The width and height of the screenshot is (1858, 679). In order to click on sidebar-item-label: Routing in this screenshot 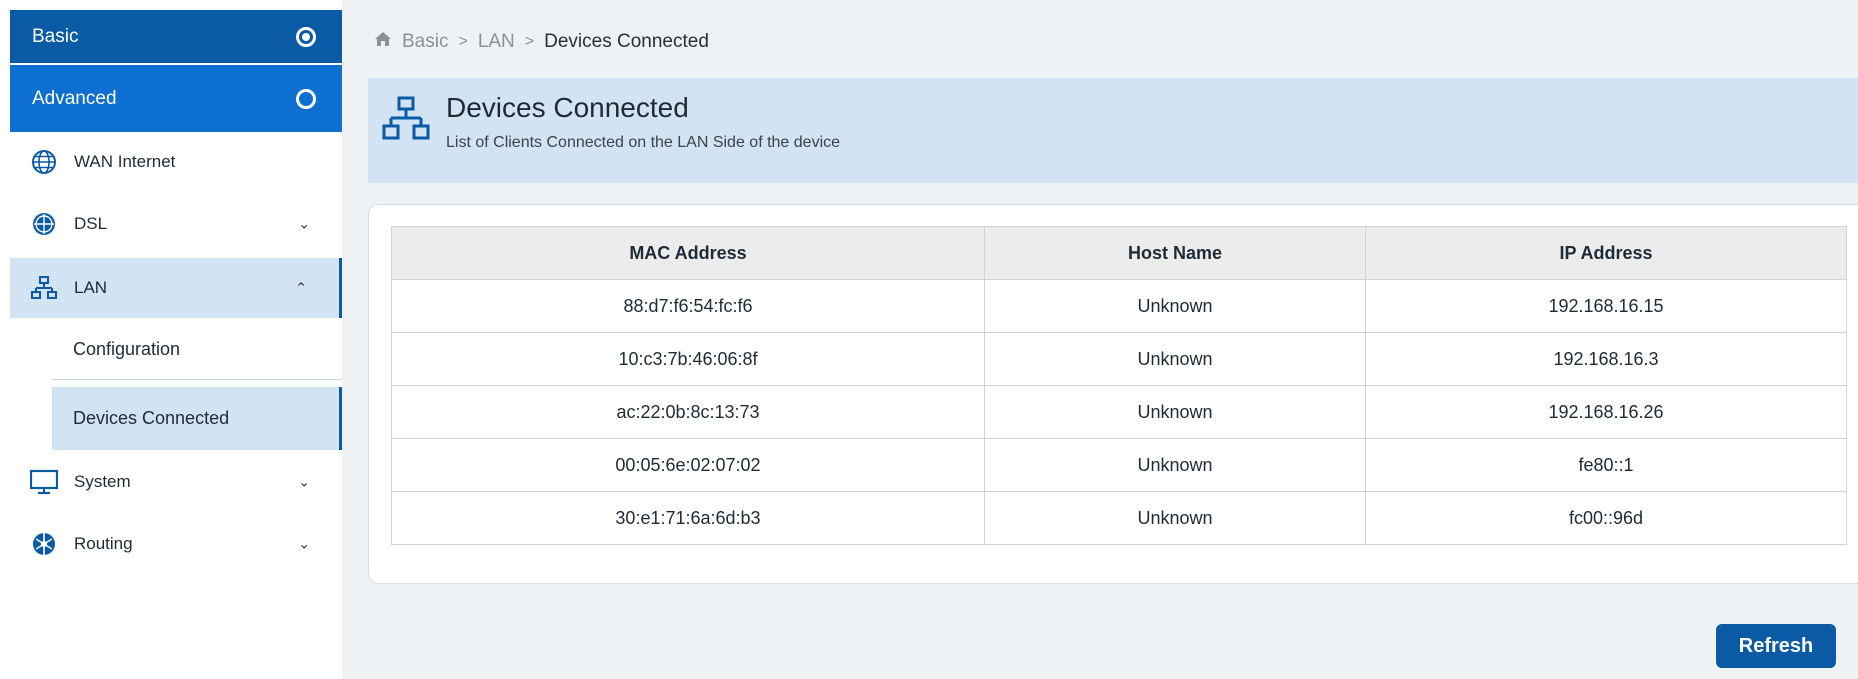, I will do `click(103, 543)`.